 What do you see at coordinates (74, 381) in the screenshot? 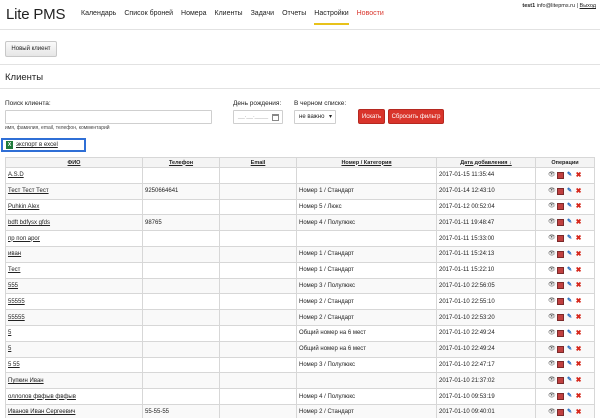
I see `client-name-link: Пупкин Иван` at bounding box center [74, 381].